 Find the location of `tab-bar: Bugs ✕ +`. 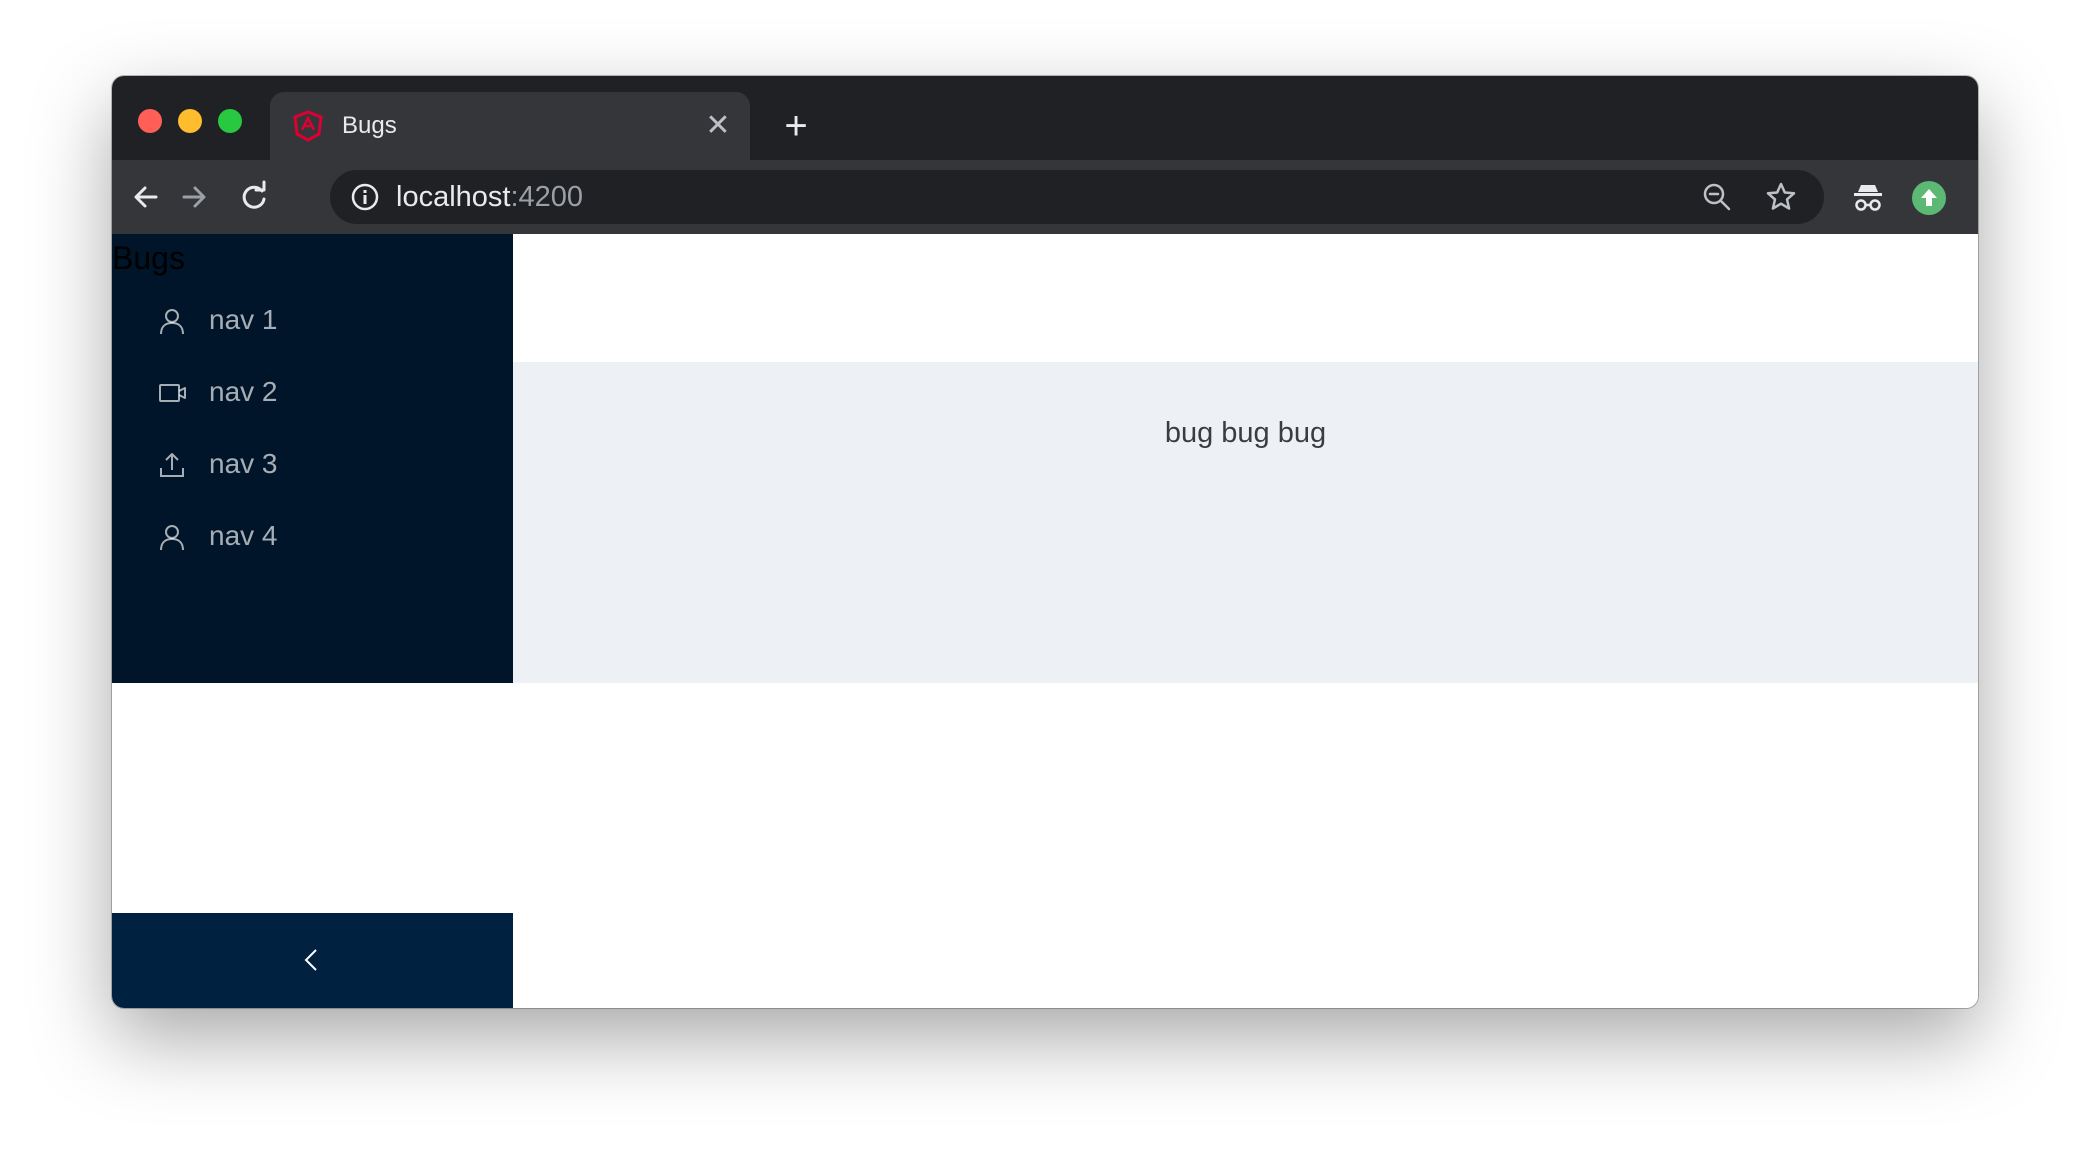

tab-bar: Bugs ✕ + is located at coordinates (1045, 118).